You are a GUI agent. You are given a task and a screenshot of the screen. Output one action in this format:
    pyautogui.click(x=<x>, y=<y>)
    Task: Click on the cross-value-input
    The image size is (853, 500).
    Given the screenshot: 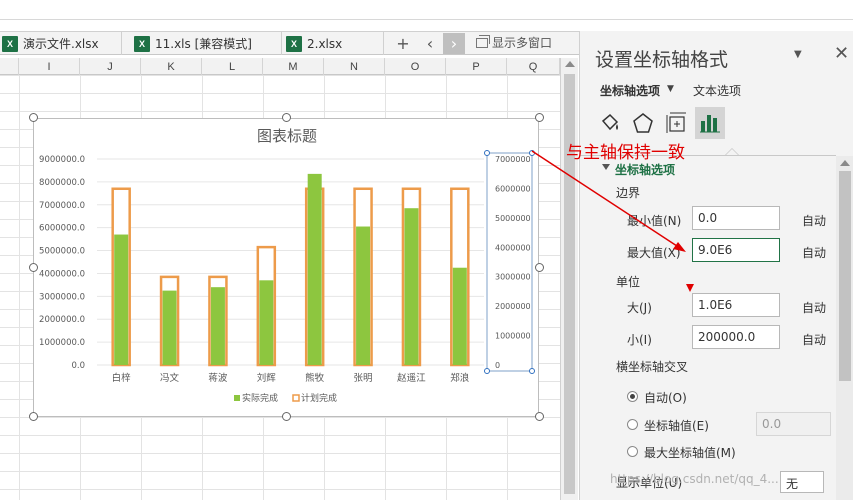 What is the action you would take?
    pyautogui.click(x=793, y=424)
    